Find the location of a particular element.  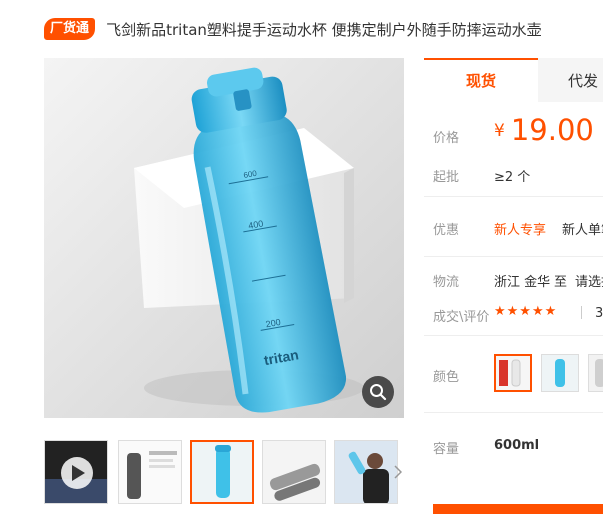

tab-dropship: 代发 is located at coordinates (570, 80).